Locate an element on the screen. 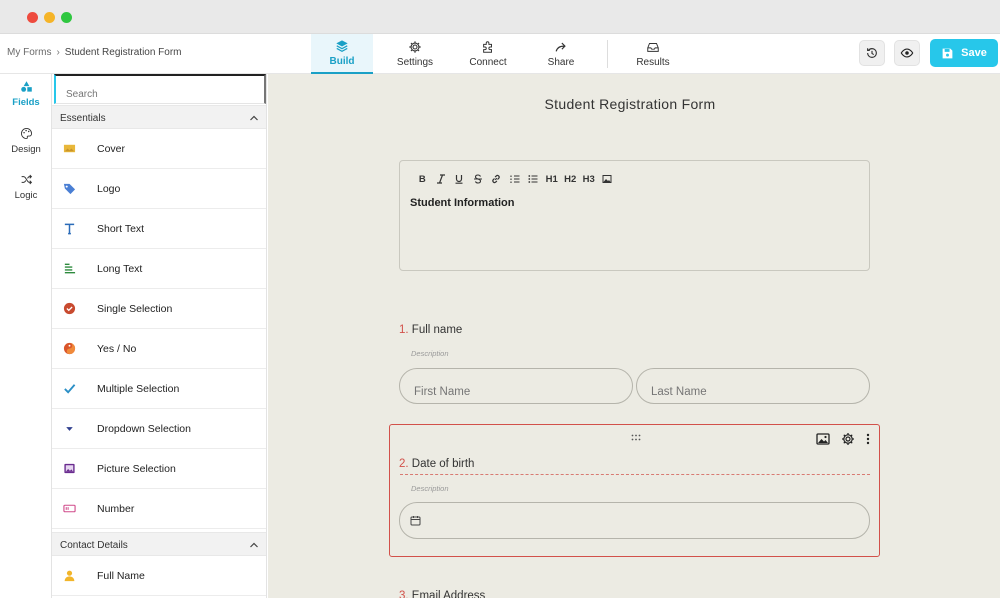 This screenshot has width=1000, height=598. layers-icon is located at coordinates (342, 46).